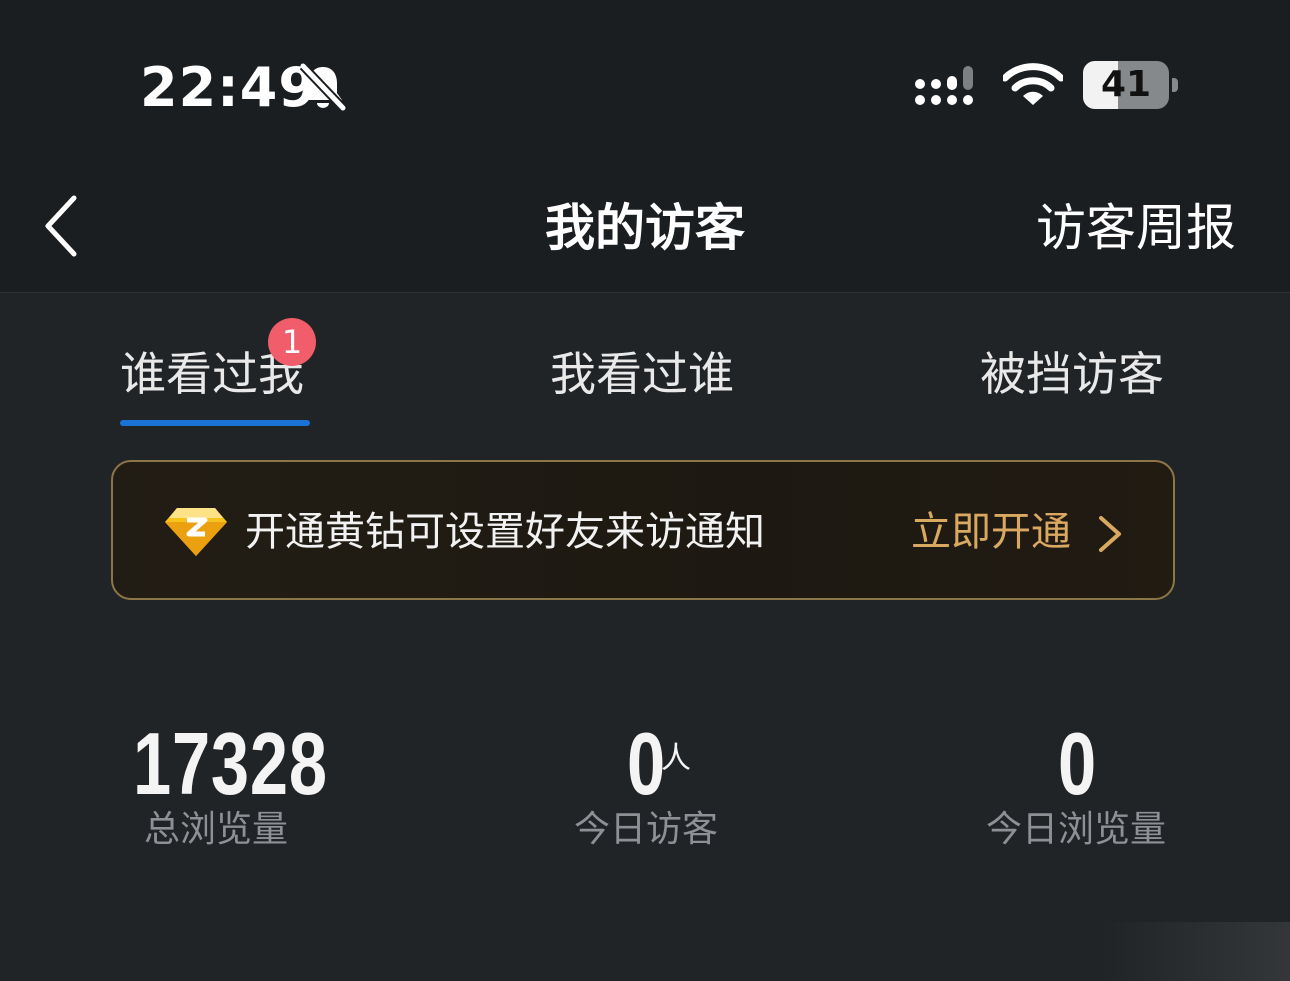 Image resolution: width=1290 pixels, height=981 pixels. Describe the element at coordinates (196, 532) in the screenshot. I see `yellow-diamond-icon` at that location.